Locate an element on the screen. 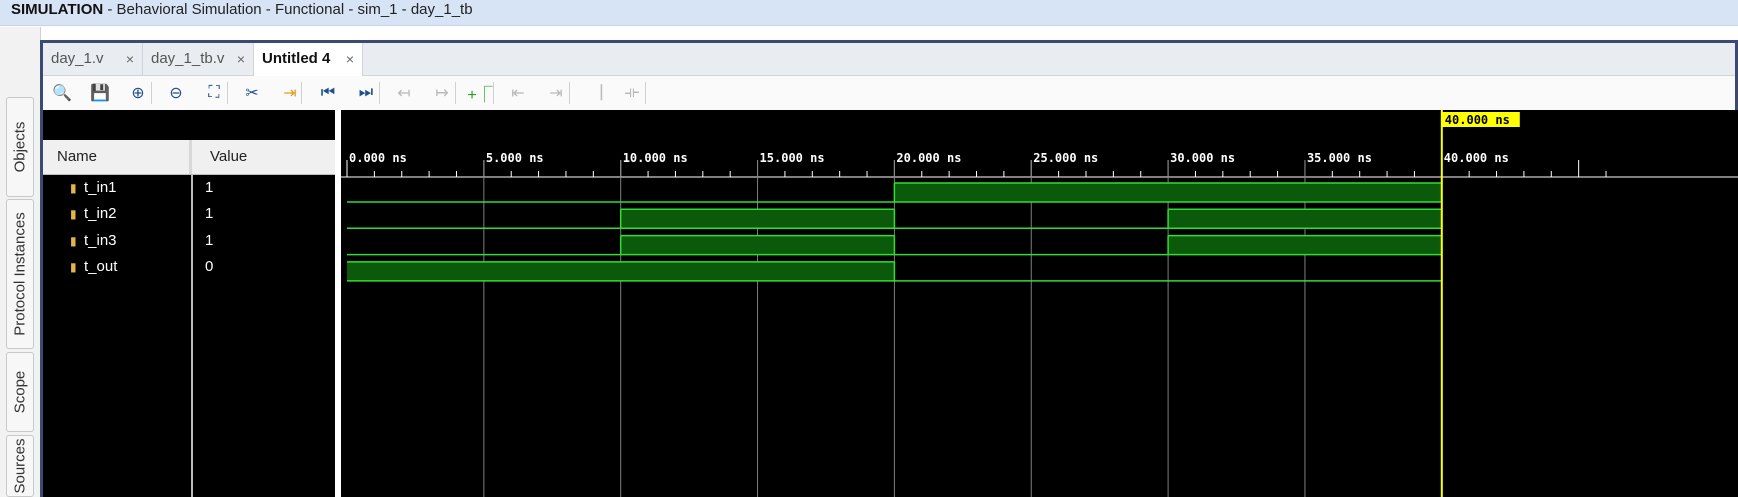 Image resolution: width=1738 pixels, height=497 pixels. editor-tab-bar: day_1.v × day_1_tb.v × Untitled 4 × is located at coordinates (889, 59).